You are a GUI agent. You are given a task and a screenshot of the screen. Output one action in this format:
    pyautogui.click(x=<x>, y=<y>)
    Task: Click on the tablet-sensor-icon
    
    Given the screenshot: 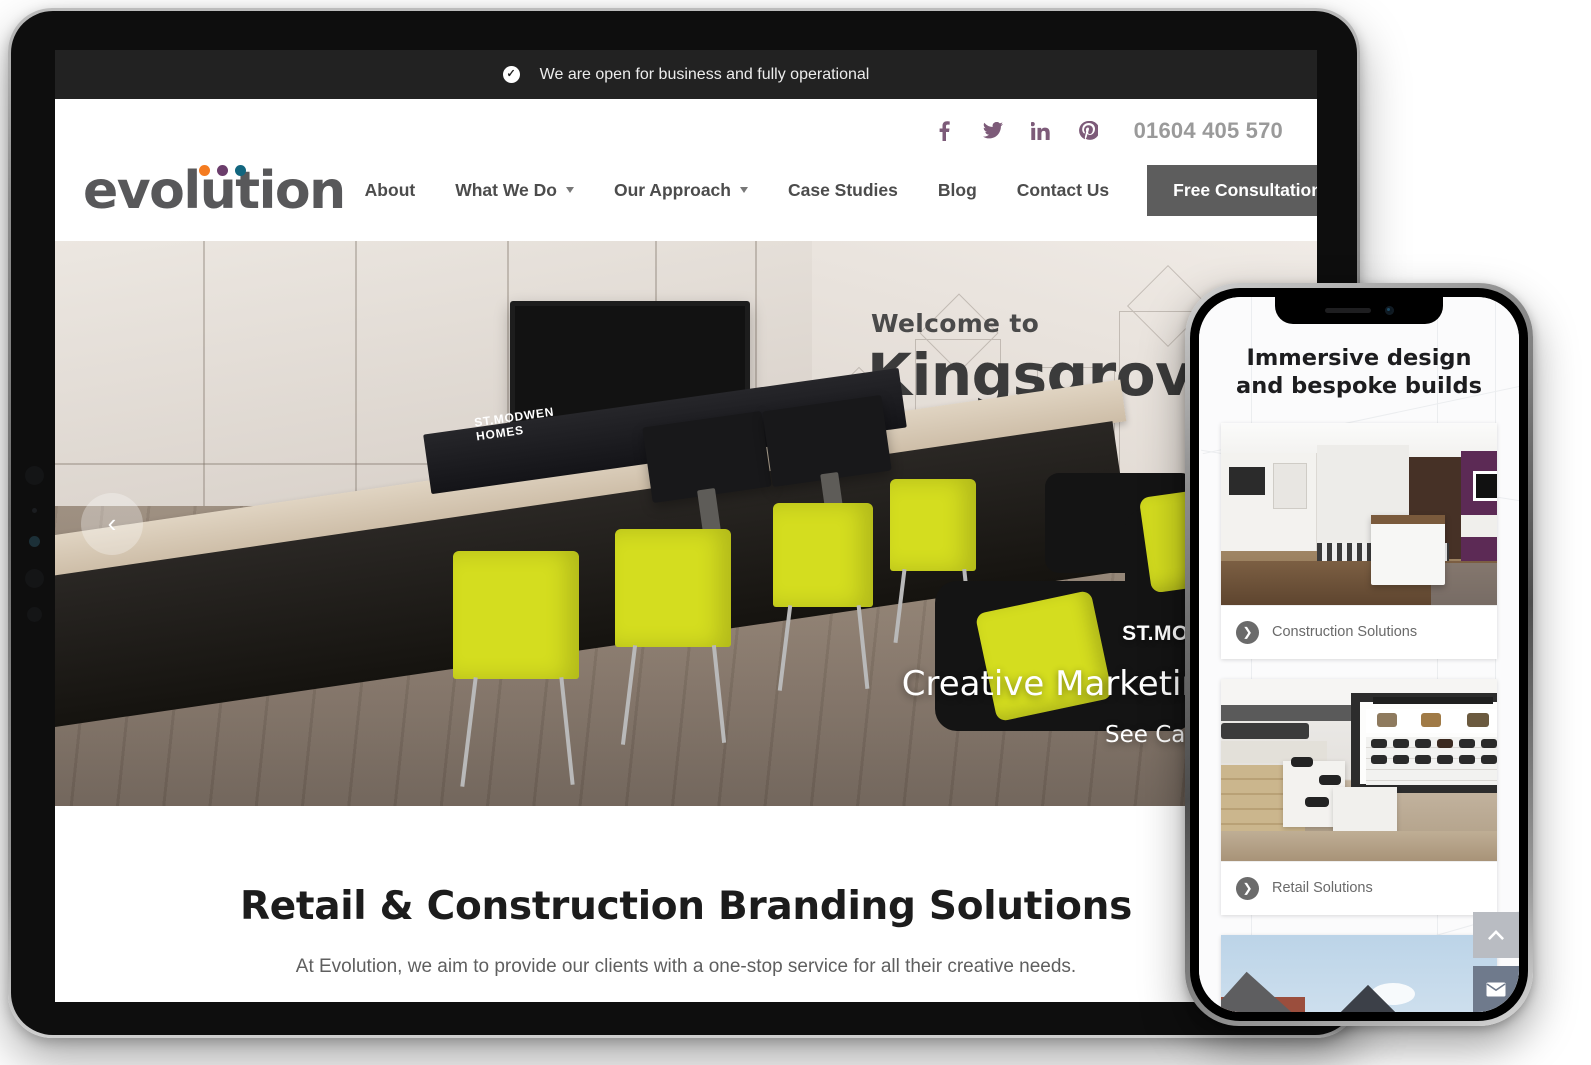 What is the action you would take?
    pyautogui.click(x=34, y=510)
    